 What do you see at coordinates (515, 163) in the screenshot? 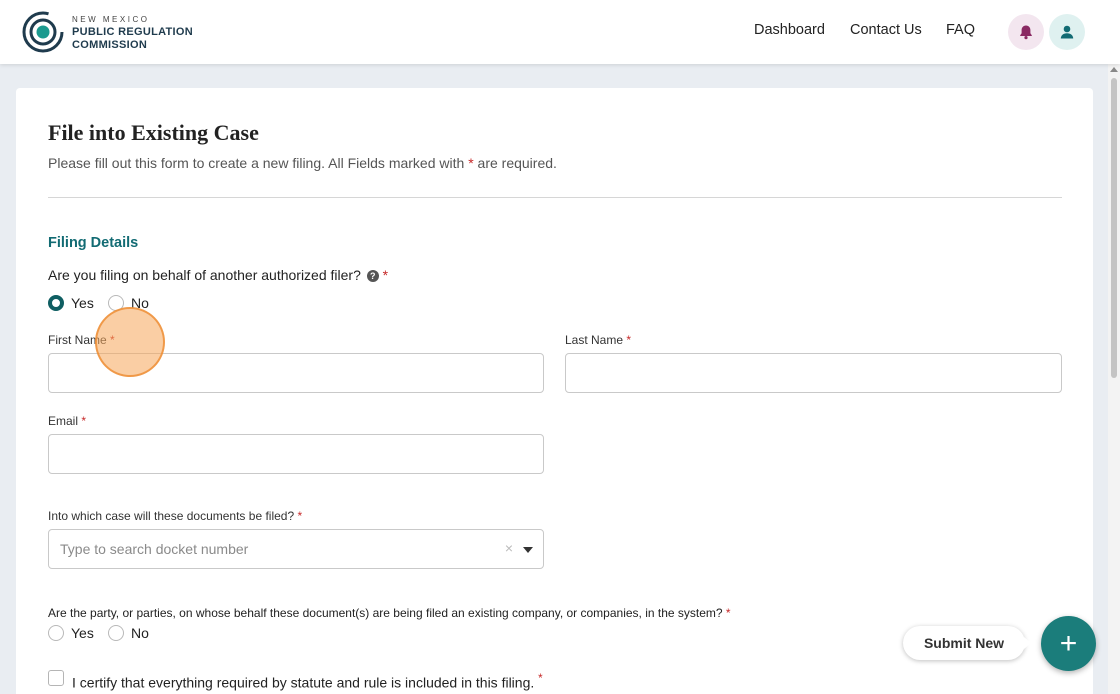
I see `instructions-text-end: are required.` at bounding box center [515, 163].